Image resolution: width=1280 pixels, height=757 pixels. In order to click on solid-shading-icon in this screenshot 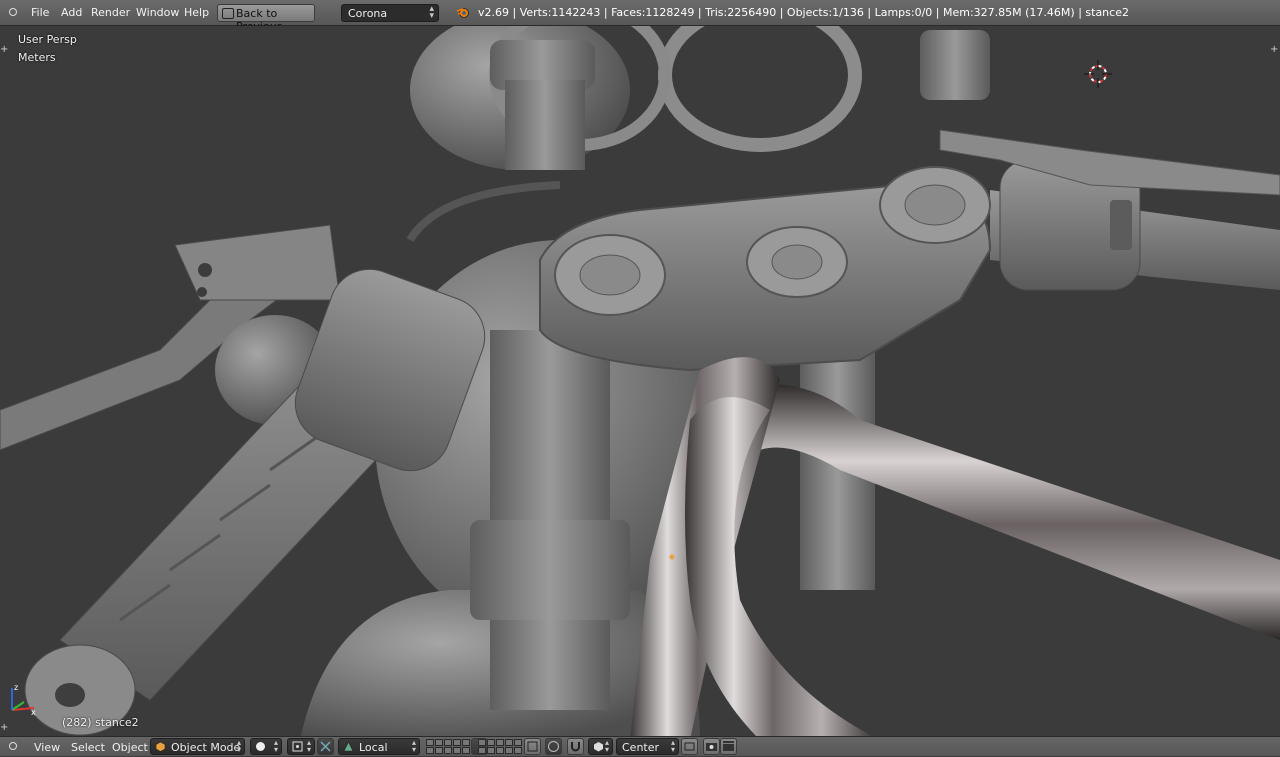, I will do `click(260, 746)`.